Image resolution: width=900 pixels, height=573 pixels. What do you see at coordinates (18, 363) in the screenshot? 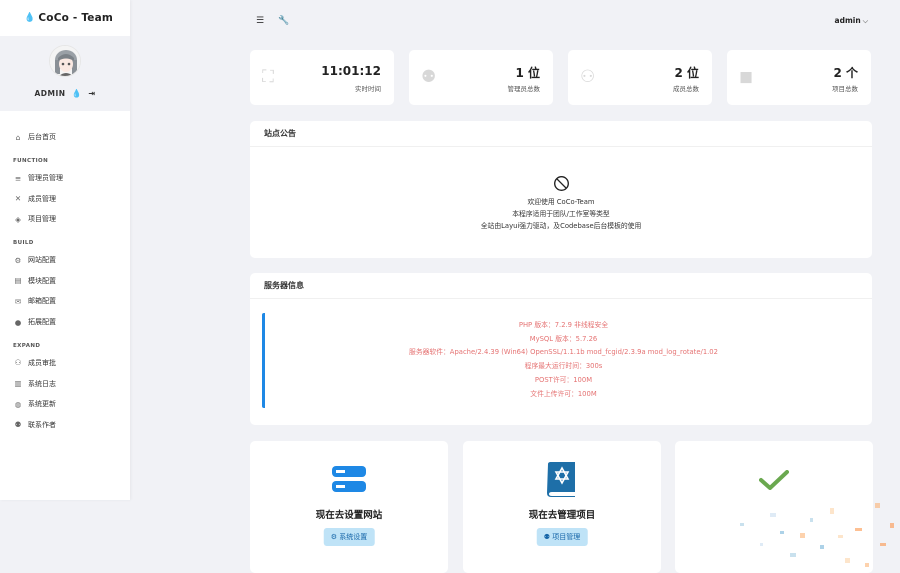
I see `user-plus-icon: ⚇` at bounding box center [18, 363].